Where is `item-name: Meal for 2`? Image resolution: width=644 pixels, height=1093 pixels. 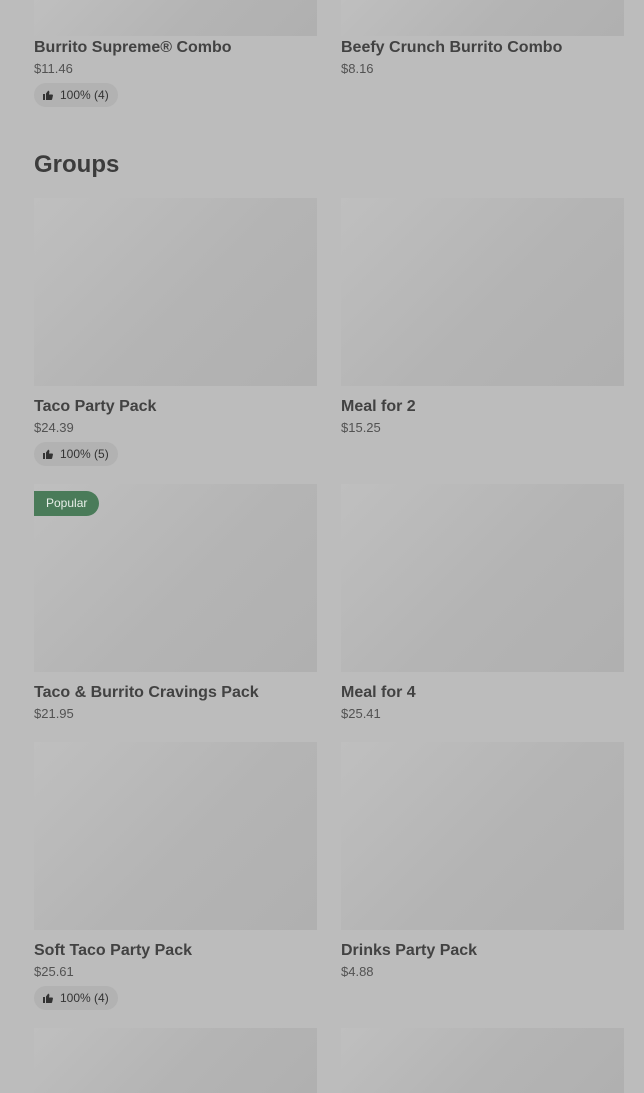
item-name: Meal for 2 is located at coordinates (378, 406).